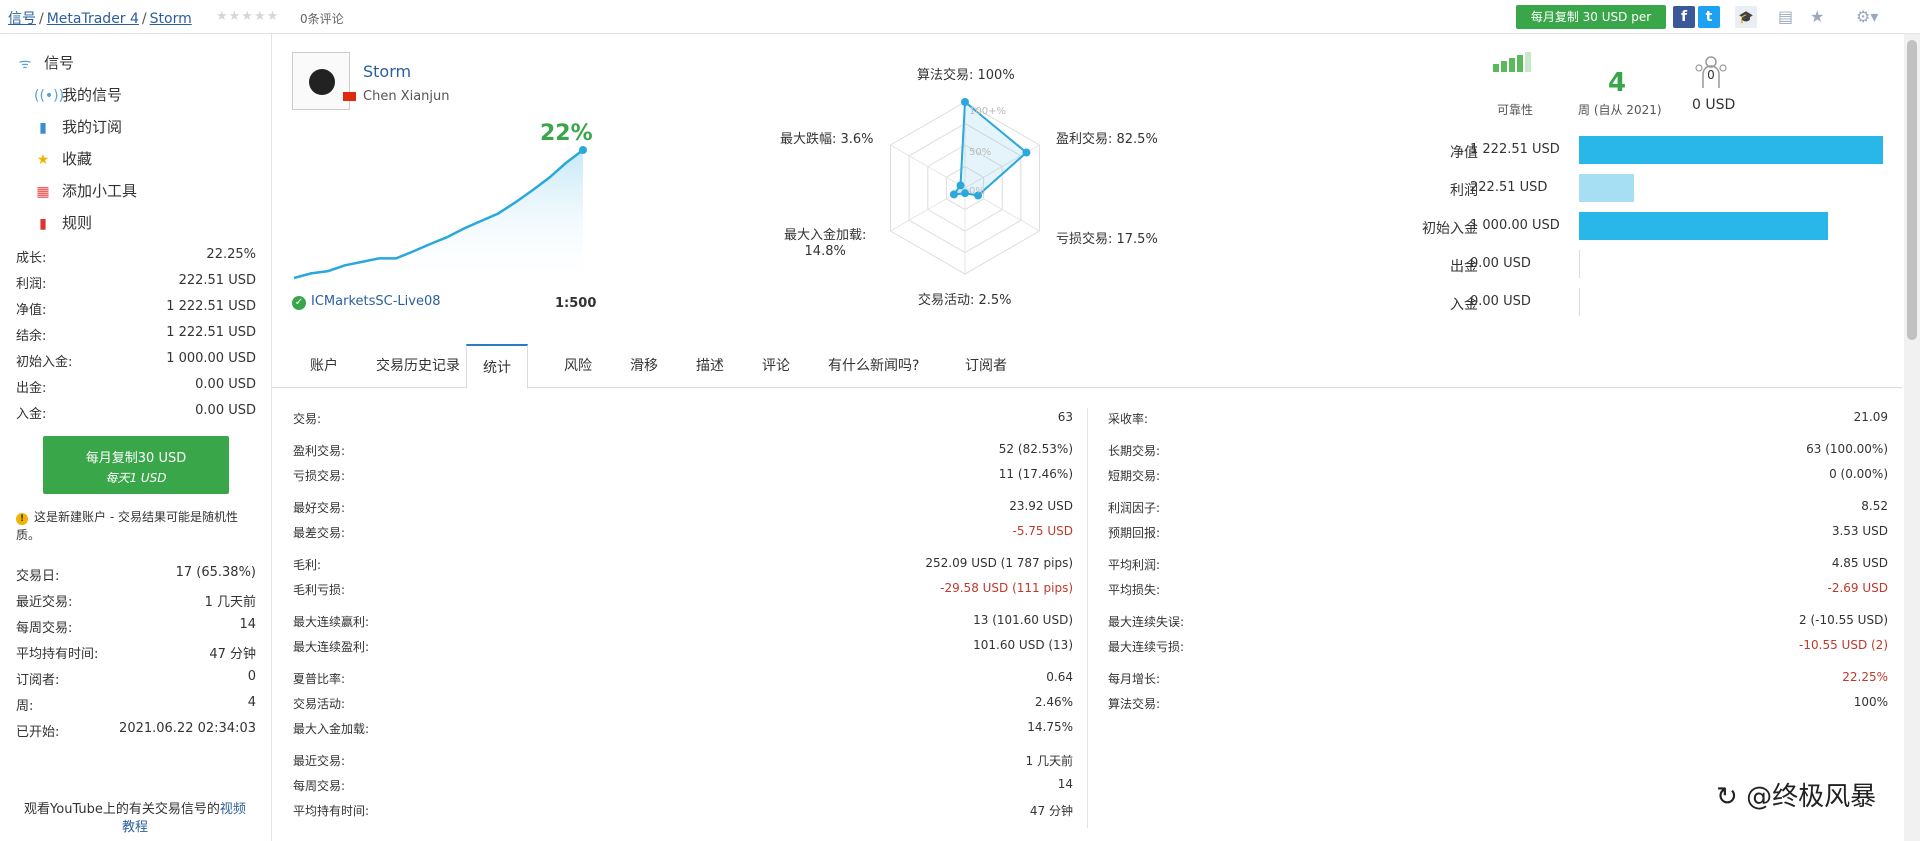  Describe the element at coordinates (324, 366) in the screenshot. I see `tab-0: 账户` at that location.